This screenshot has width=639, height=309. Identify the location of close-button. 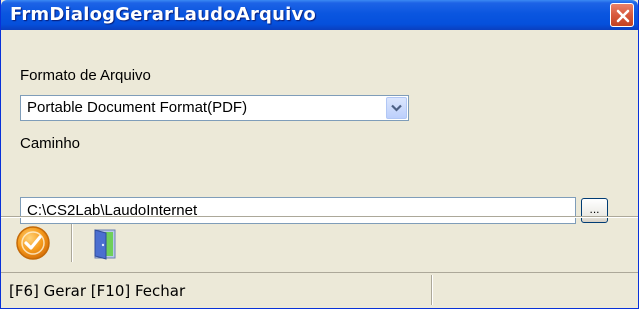
(622, 15).